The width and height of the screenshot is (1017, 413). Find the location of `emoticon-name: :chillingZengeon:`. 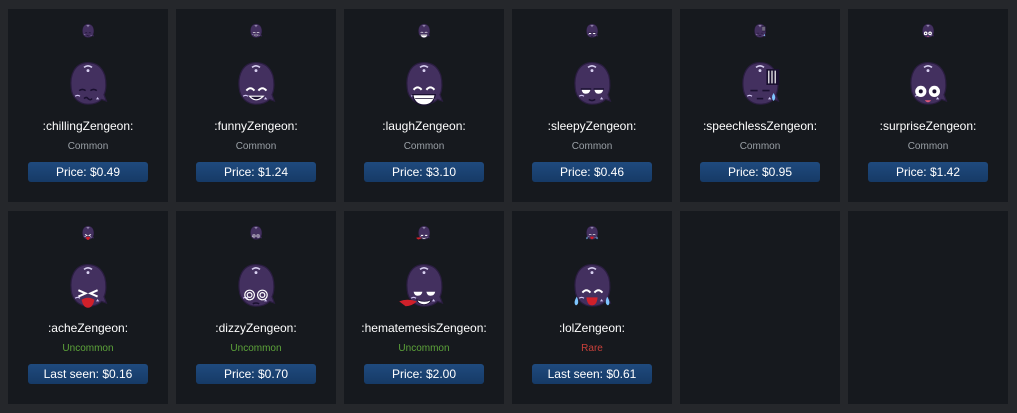

emoticon-name: :chillingZengeon: is located at coordinates (88, 126).